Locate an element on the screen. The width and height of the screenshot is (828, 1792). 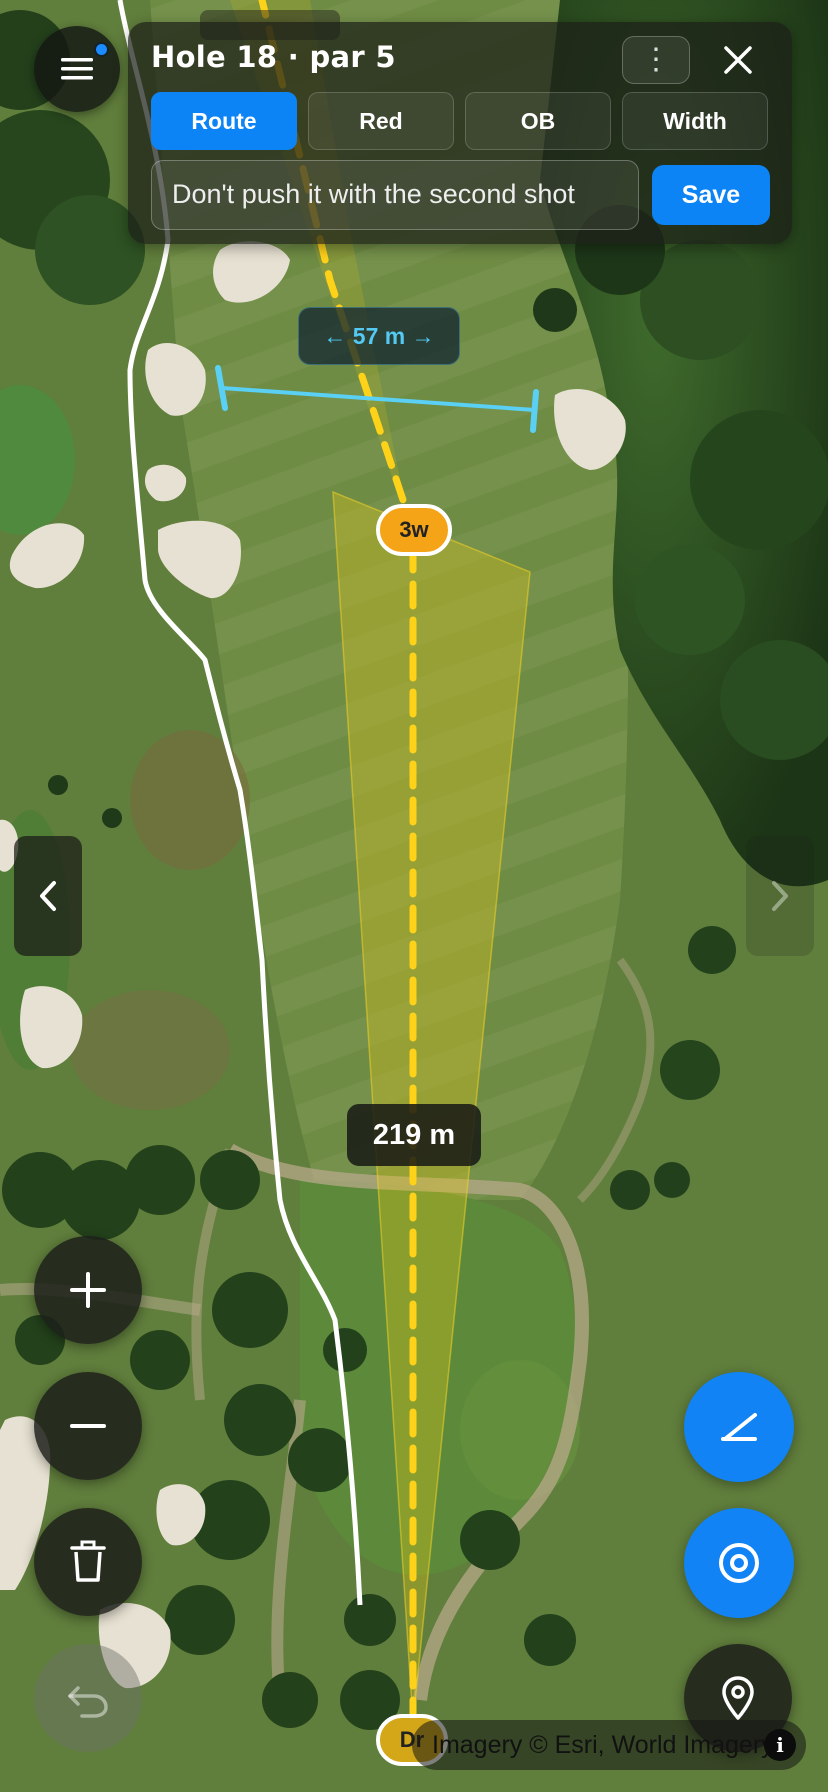
undo-button is located at coordinates (88, 1698).